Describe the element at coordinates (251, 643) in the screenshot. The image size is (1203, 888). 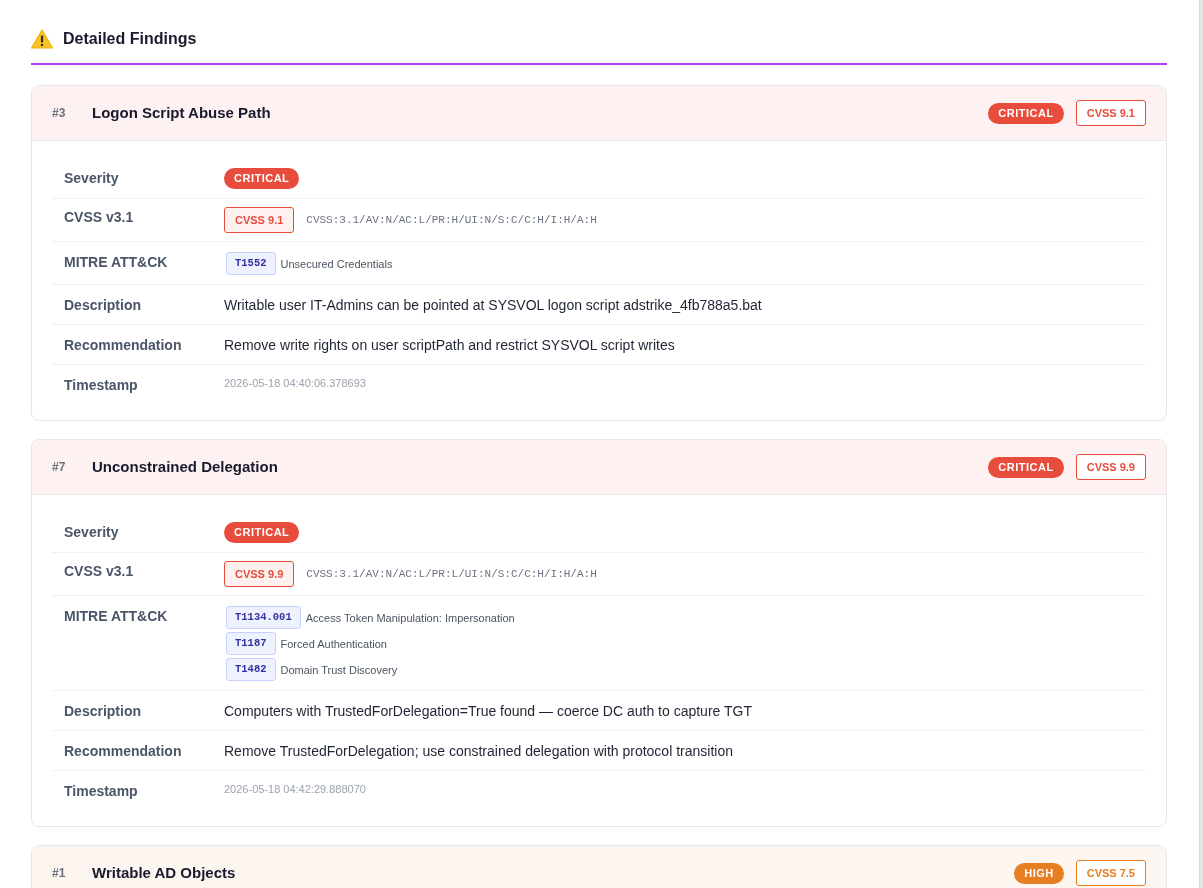
I see `technique-tag: T1187` at that location.